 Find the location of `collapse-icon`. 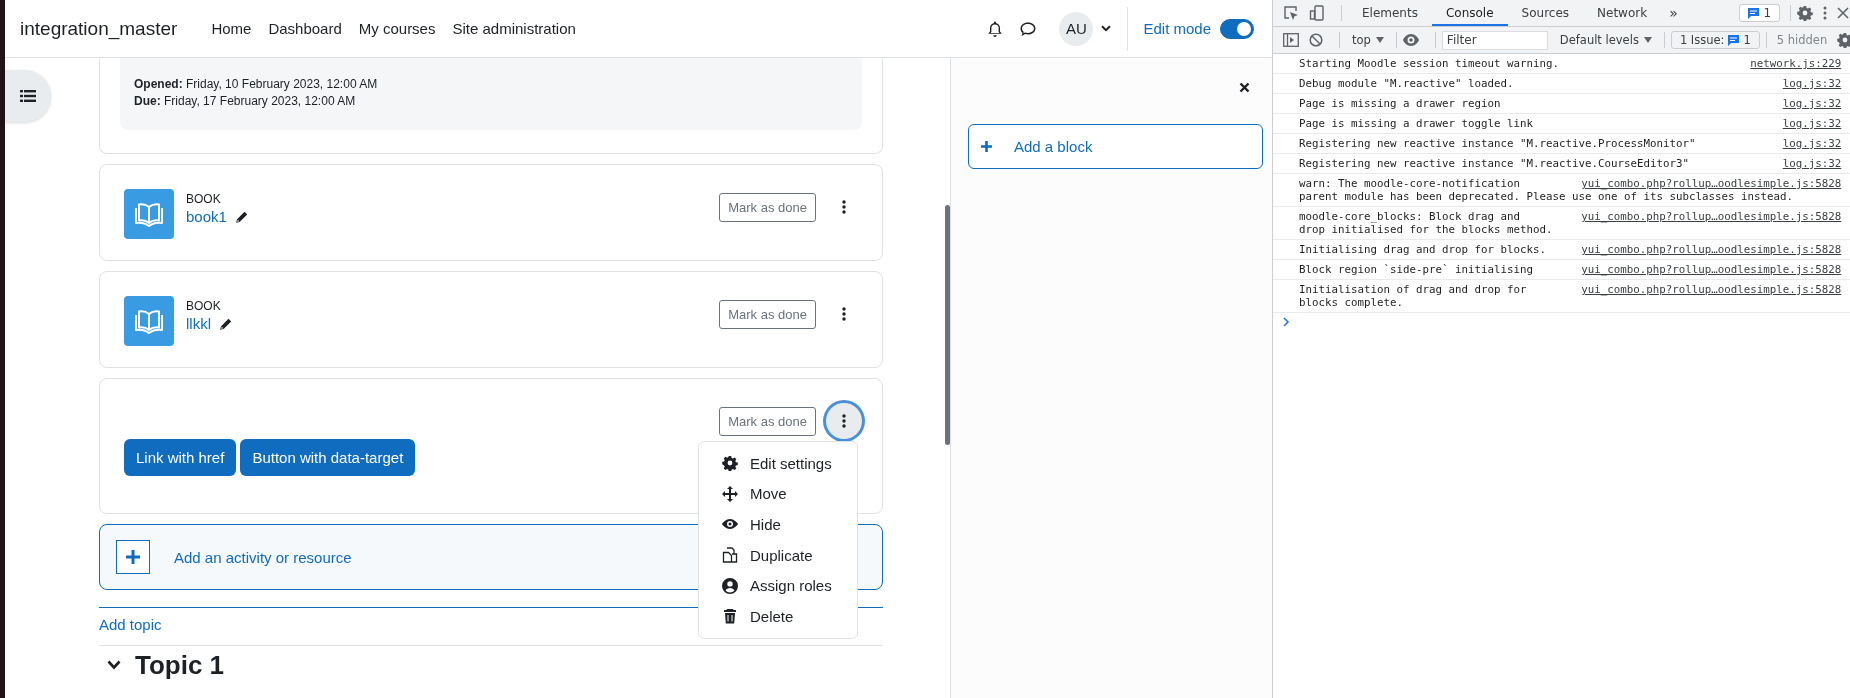

collapse-icon is located at coordinates (114, 665).